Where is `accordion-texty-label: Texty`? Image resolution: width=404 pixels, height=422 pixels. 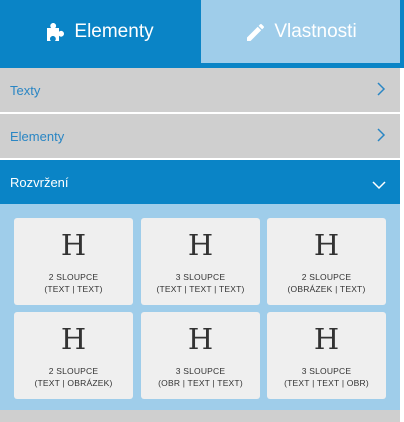 accordion-texty-label: Texty is located at coordinates (25, 90).